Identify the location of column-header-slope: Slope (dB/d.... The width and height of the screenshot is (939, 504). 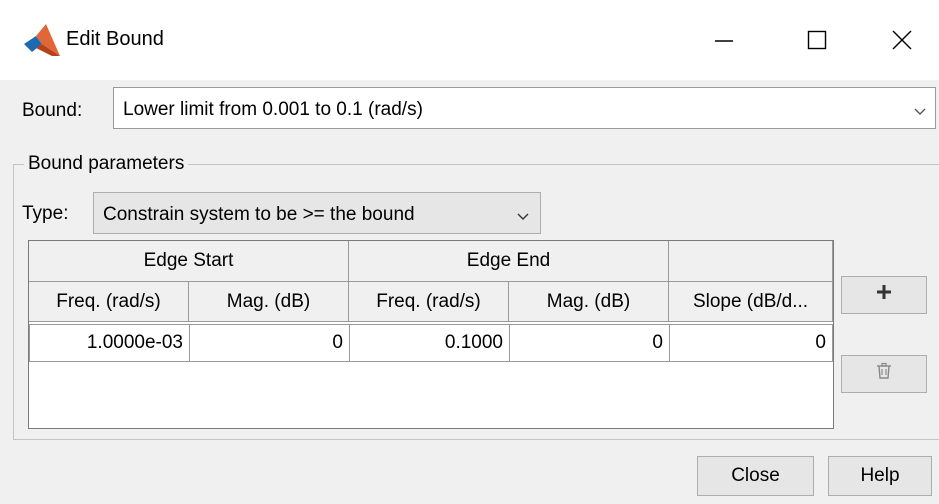
(751, 302).